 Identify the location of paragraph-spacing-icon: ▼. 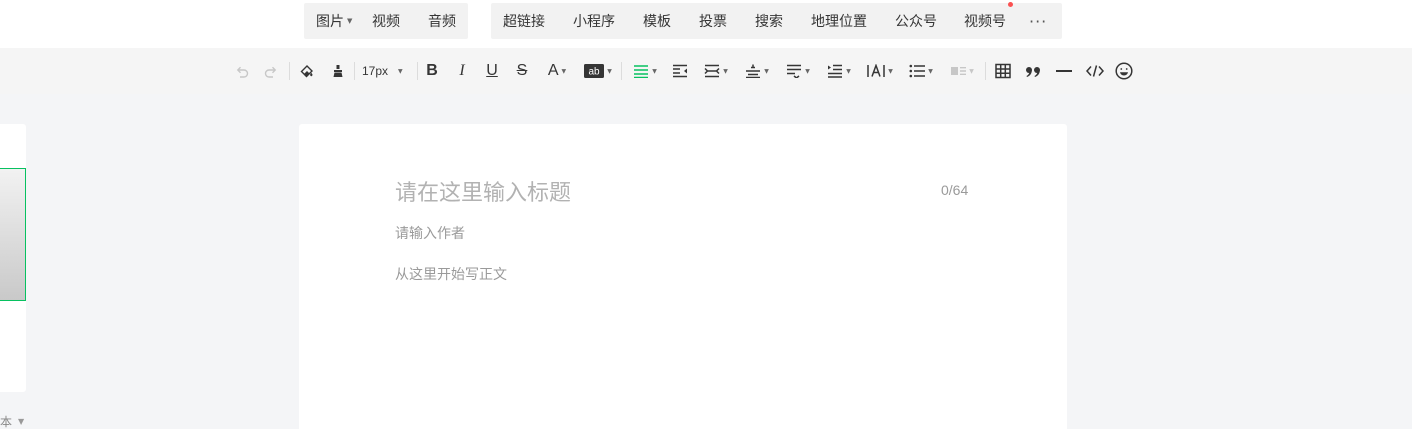
(798, 71).